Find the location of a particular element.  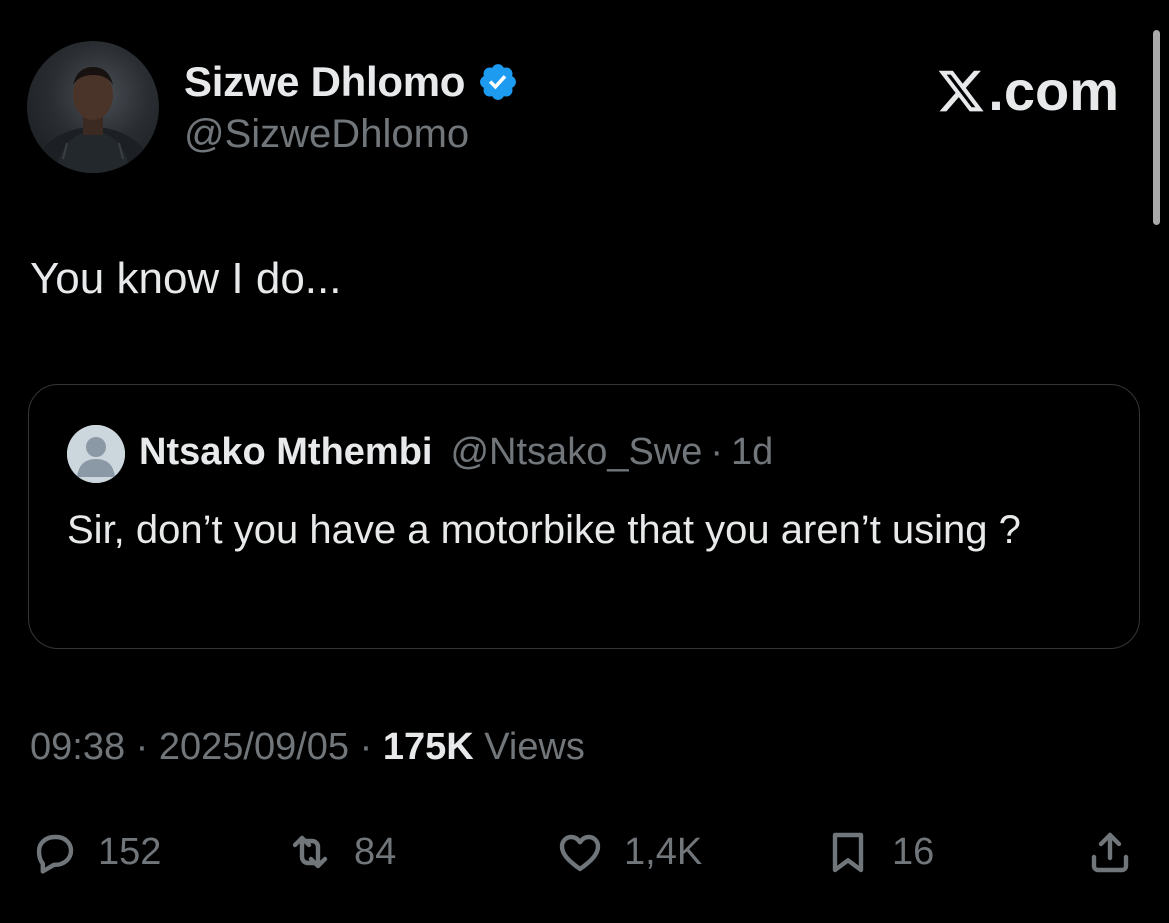

author-name-row: Sizwe Dhlomo is located at coordinates (351, 82).